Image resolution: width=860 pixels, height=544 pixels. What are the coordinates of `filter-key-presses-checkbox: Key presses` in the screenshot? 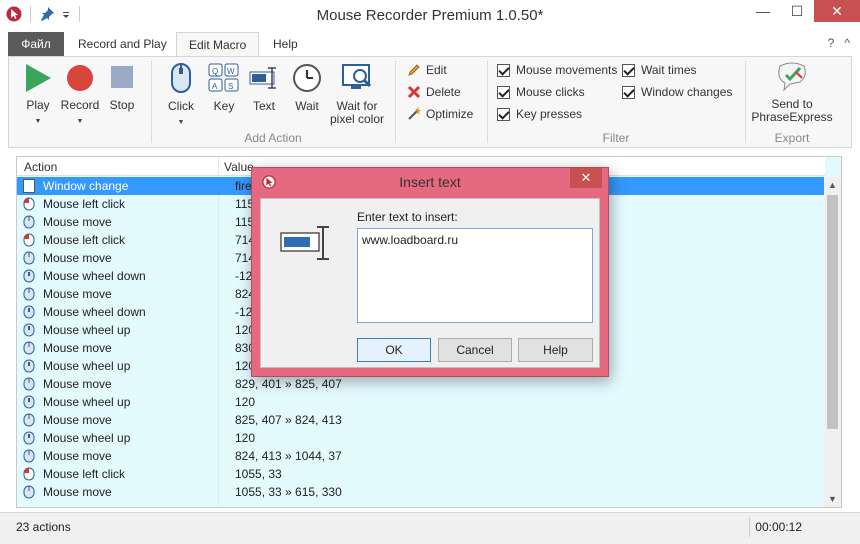 It's located at (539, 114).